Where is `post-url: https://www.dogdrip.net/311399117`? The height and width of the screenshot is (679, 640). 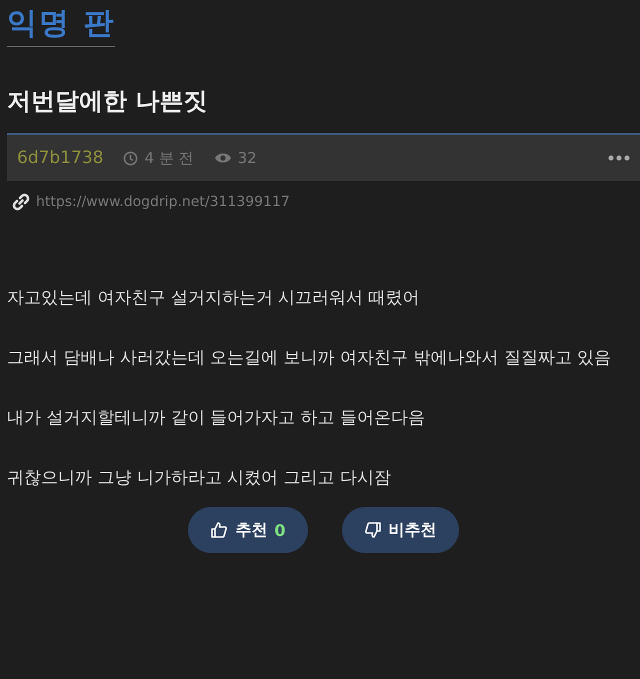 post-url: https://www.dogdrip.net/311399117 is located at coordinates (163, 202).